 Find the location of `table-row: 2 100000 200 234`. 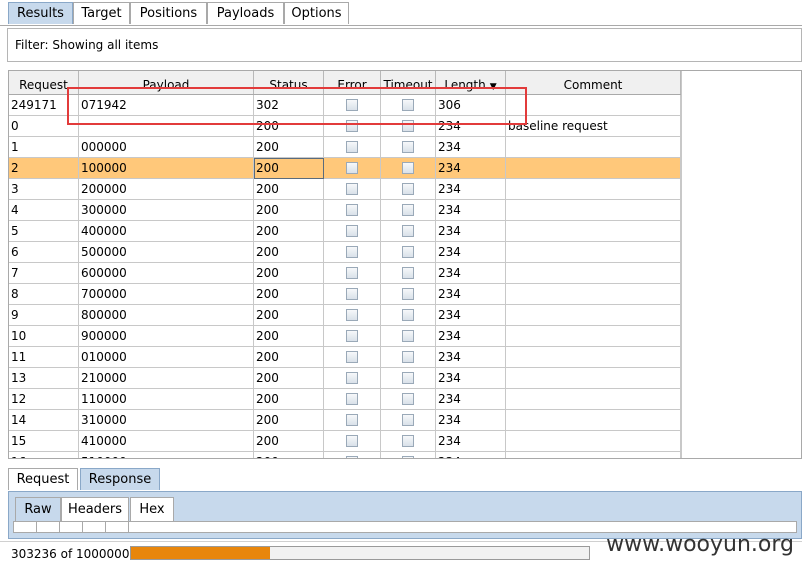

table-row: 2 100000 200 234 is located at coordinates (345, 168).